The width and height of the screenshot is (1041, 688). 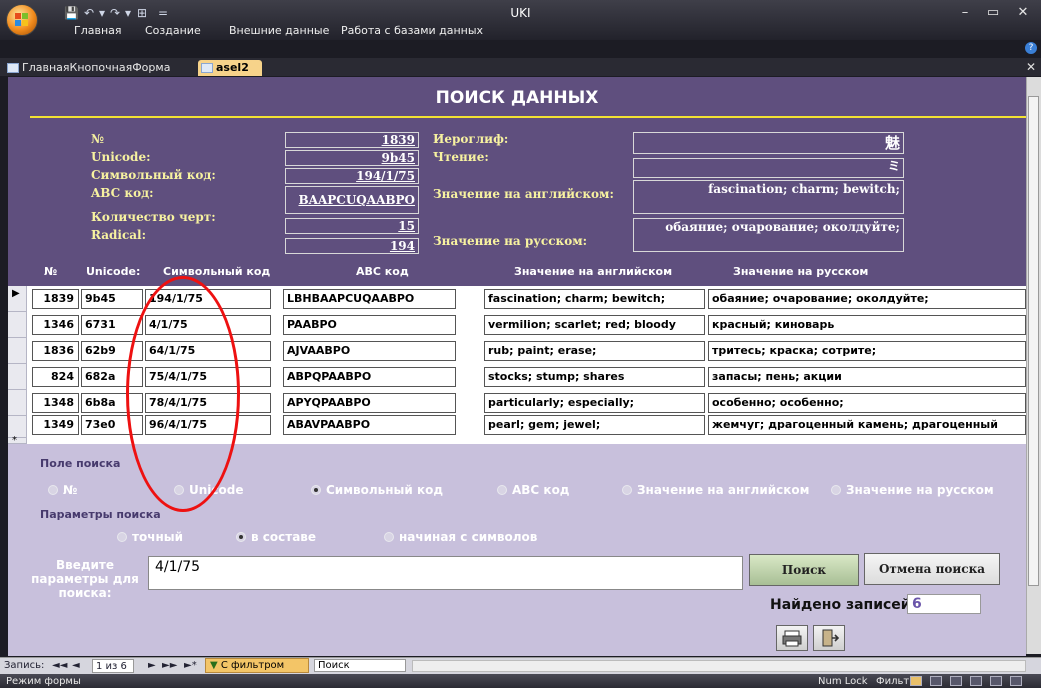 What do you see at coordinates (17, 299) in the screenshot?
I see `record-selector: ▶` at bounding box center [17, 299].